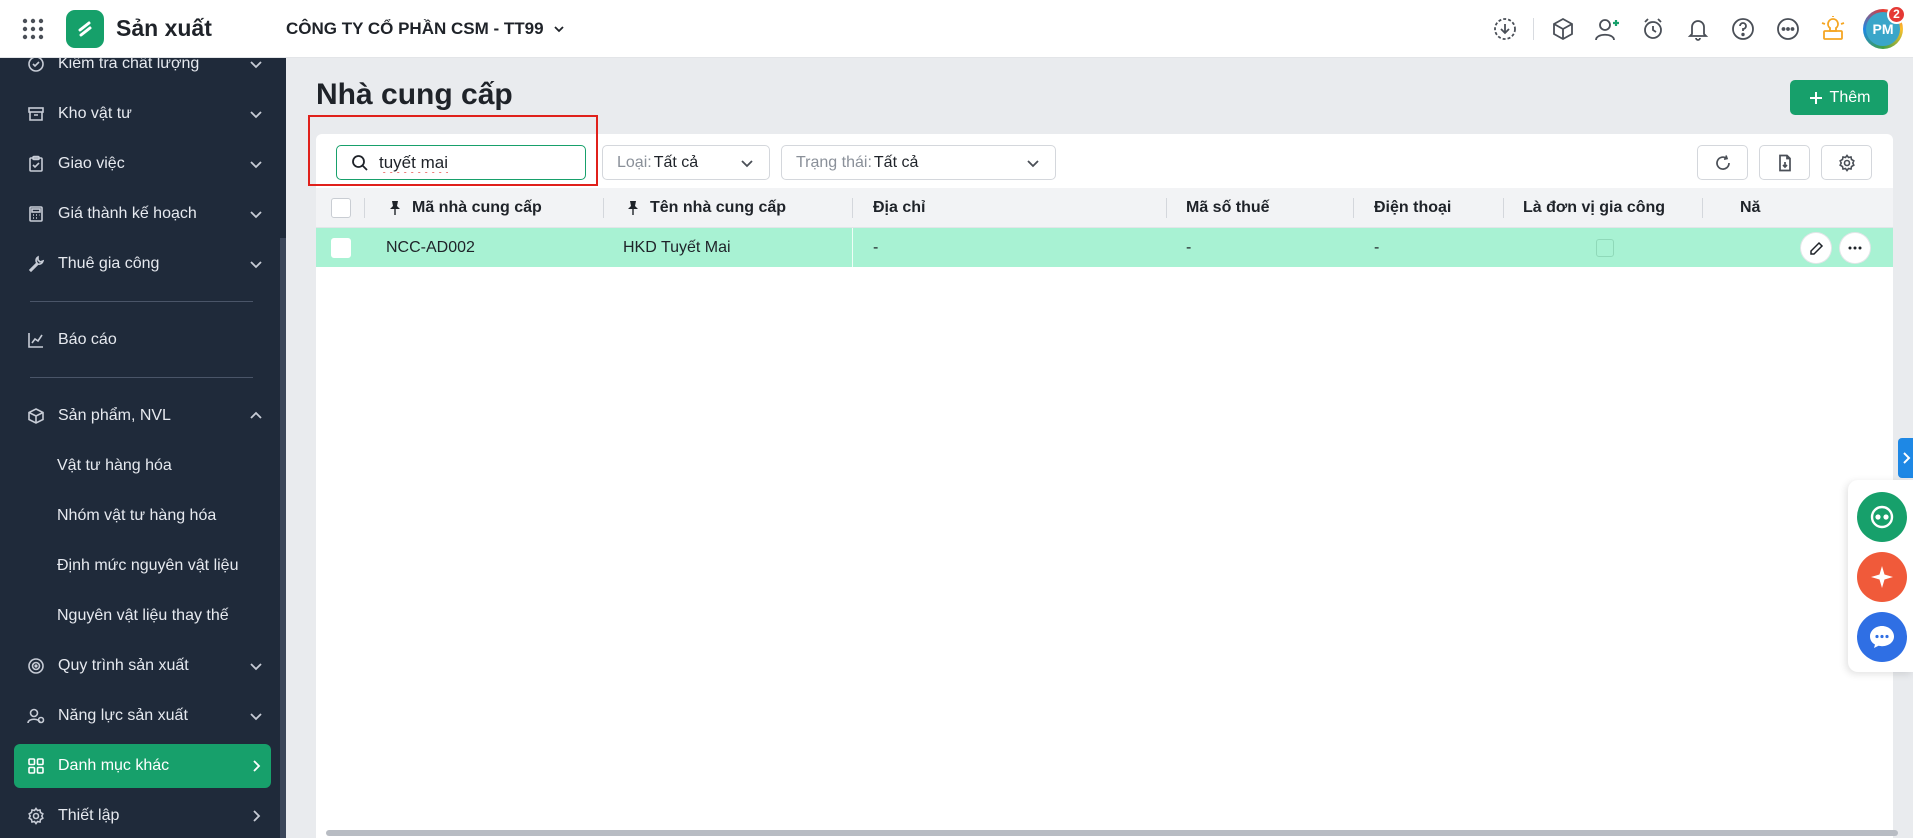 This screenshot has height=838, width=1913. I want to click on top-bar: Sản xuất CÔNG TY CỔ PHẦN CSM - TT99 PM 2, so click(956, 29).